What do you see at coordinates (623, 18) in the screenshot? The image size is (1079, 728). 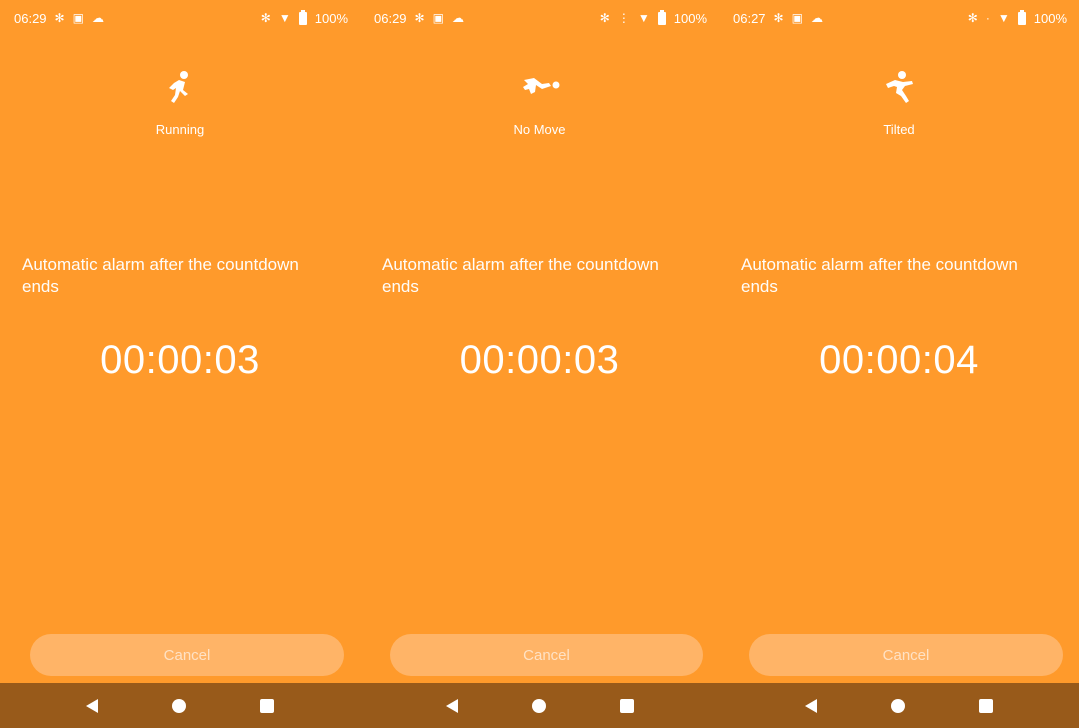 I see `signal-icon: ⋮` at bounding box center [623, 18].